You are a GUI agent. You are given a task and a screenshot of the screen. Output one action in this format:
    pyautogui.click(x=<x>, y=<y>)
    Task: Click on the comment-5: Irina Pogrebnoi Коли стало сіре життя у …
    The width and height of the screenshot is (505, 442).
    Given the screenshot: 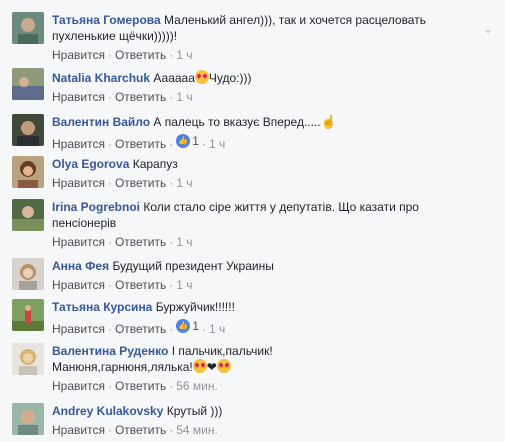 What is the action you would take?
    pyautogui.click(x=252, y=225)
    